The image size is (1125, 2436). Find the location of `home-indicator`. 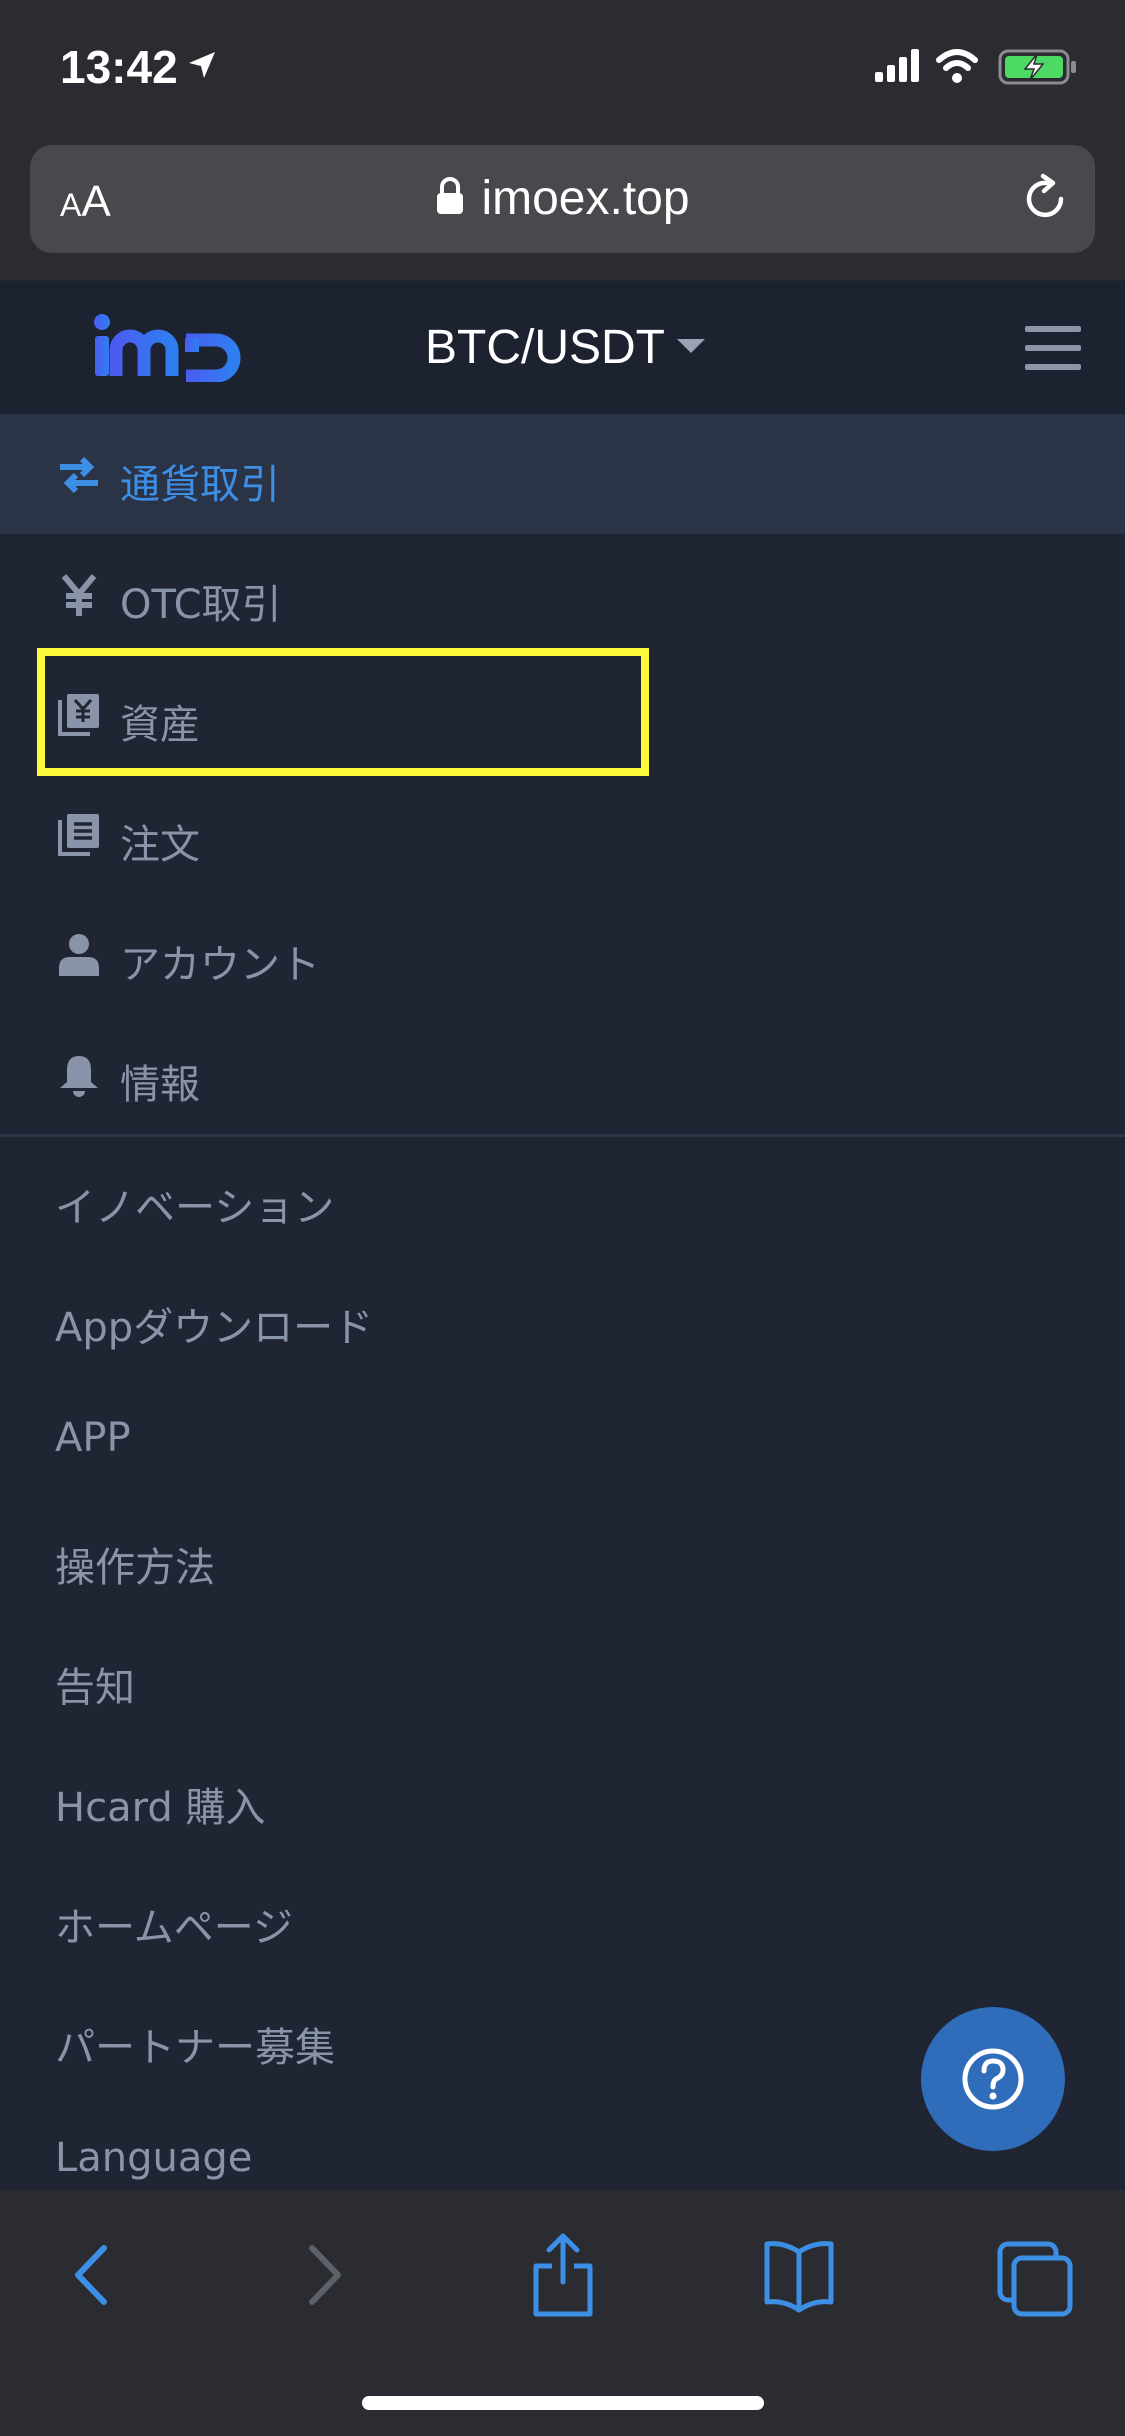

home-indicator is located at coordinates (563, 2403).